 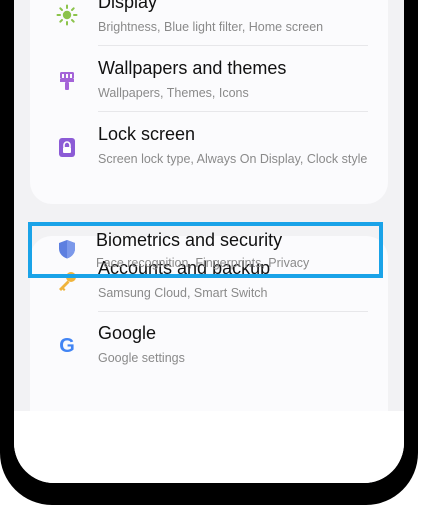 What do you see at coordinates (173, 93) in the screenshot?
I see `settings-item-subtitle: Wallpapers, Themes, Icons` at bounding box center [173, 93].